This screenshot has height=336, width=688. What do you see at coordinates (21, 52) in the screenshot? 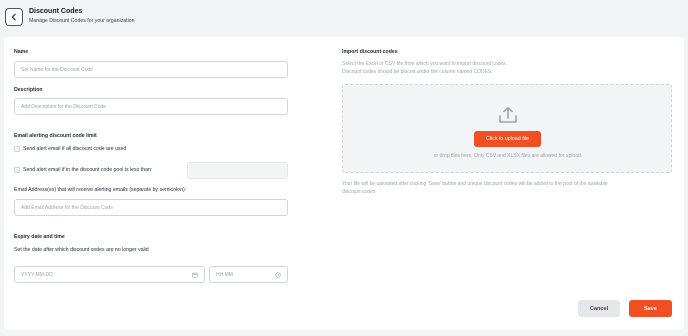
I see `name-label: Name` at bounding box center [21, 52].